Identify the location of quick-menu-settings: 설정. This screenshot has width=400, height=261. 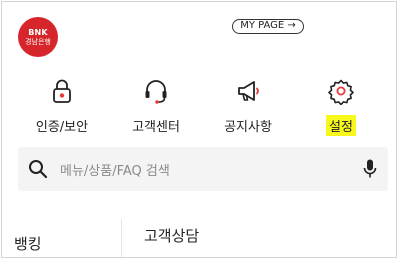
(341, 106).